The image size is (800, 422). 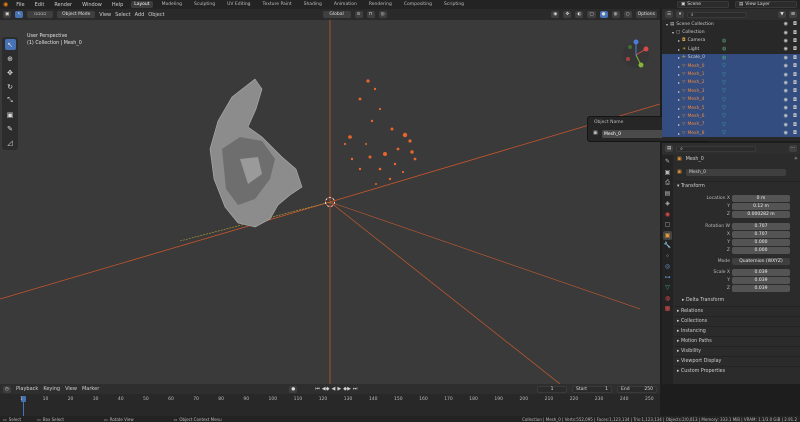 What do you see at coordinates (293, 389) in the screenshot?
I see `record-button: ●` at bounding box center [293, 389].